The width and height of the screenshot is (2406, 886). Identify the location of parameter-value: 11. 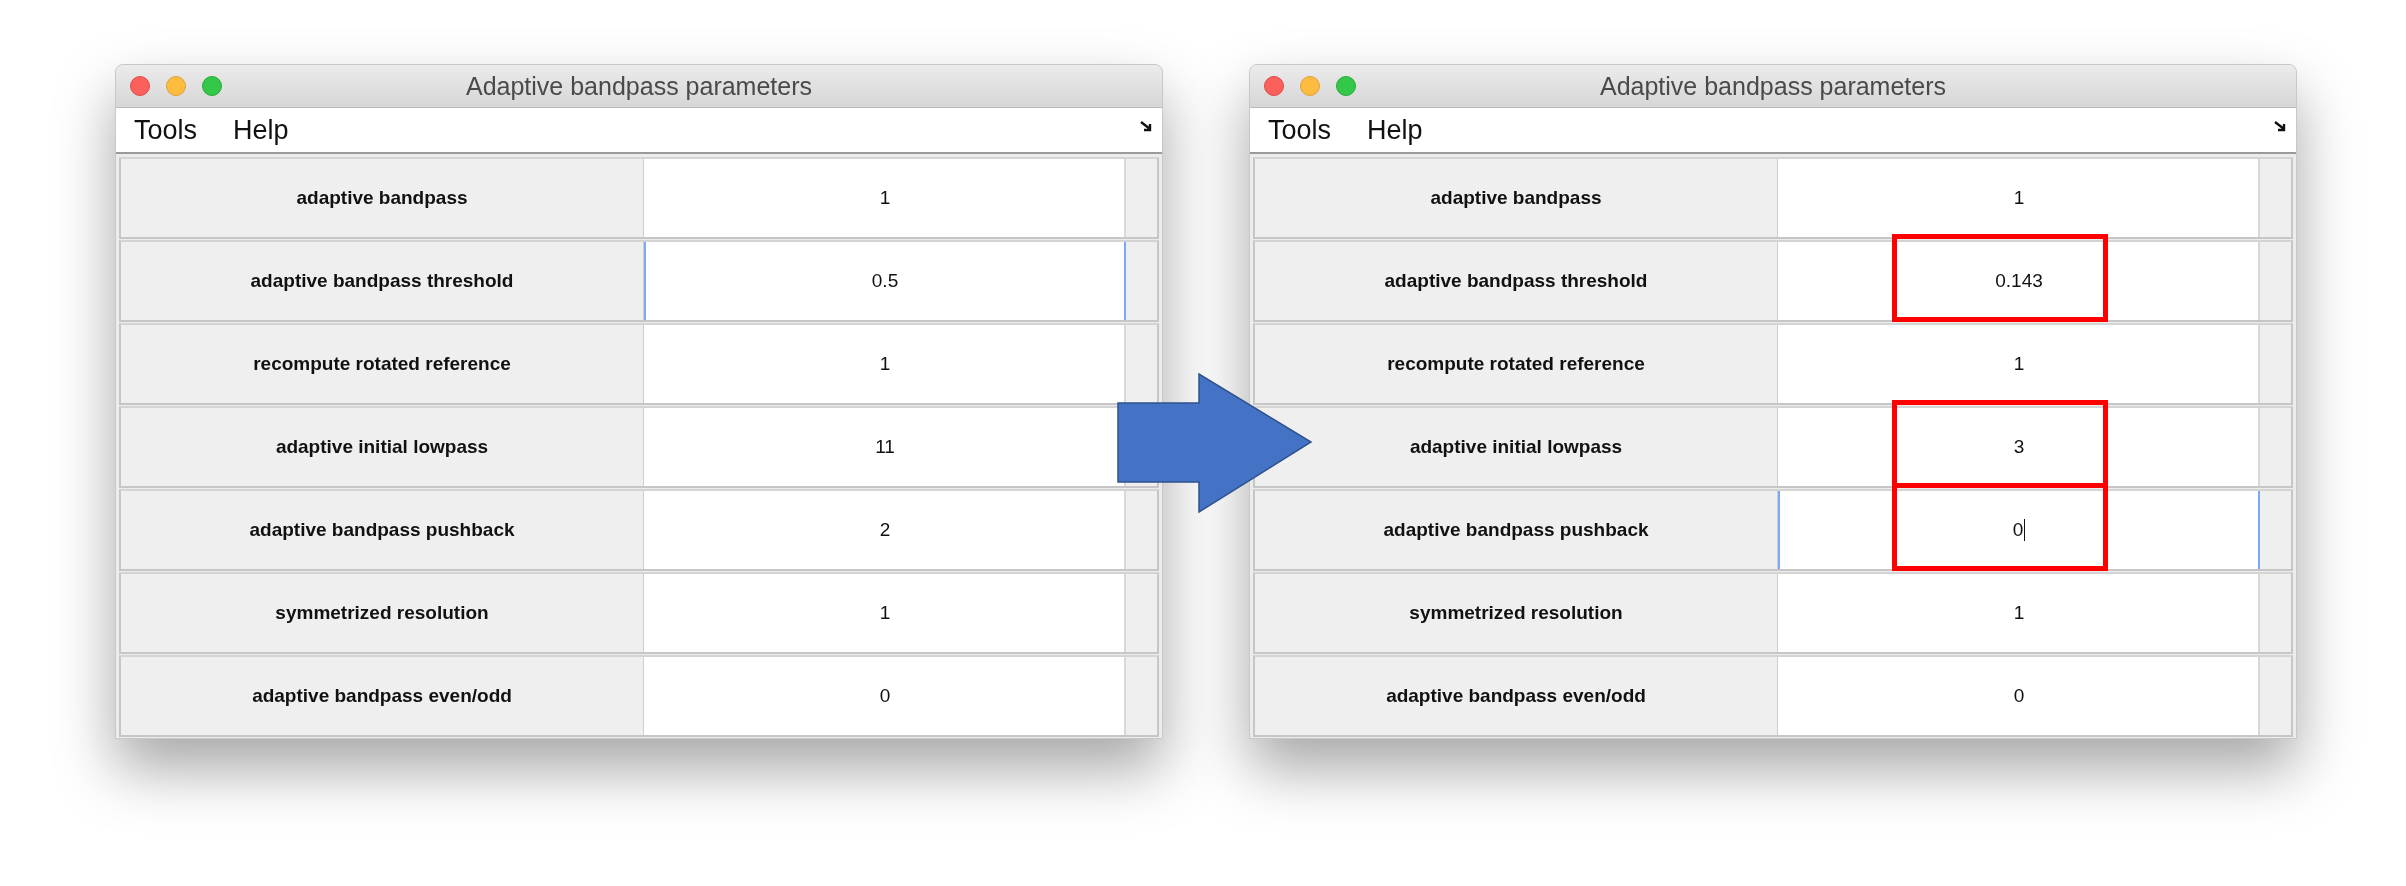
(885, 447).